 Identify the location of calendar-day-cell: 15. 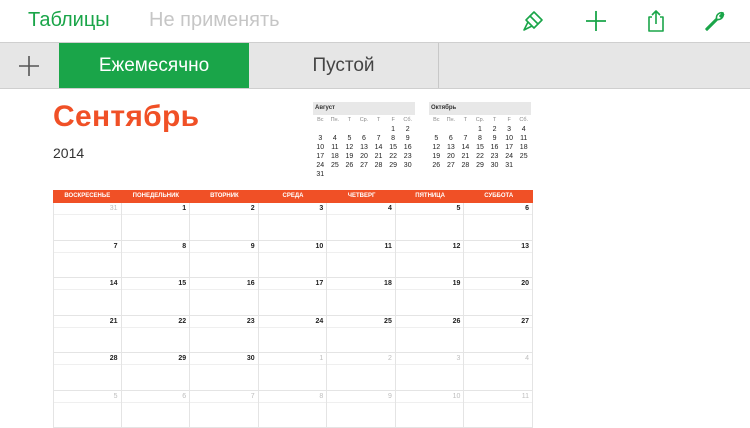
(156, 297).